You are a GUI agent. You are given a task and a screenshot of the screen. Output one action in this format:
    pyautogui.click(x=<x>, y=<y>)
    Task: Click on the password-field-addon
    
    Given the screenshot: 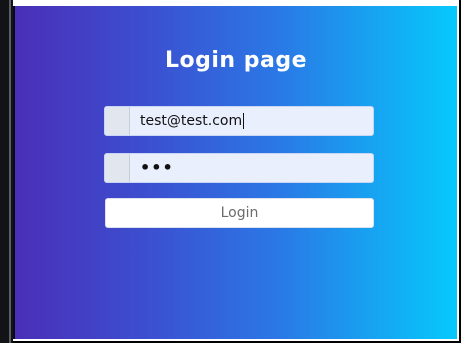 What is the action you would take?
    pyautogui.click(x=117, y=168)
    